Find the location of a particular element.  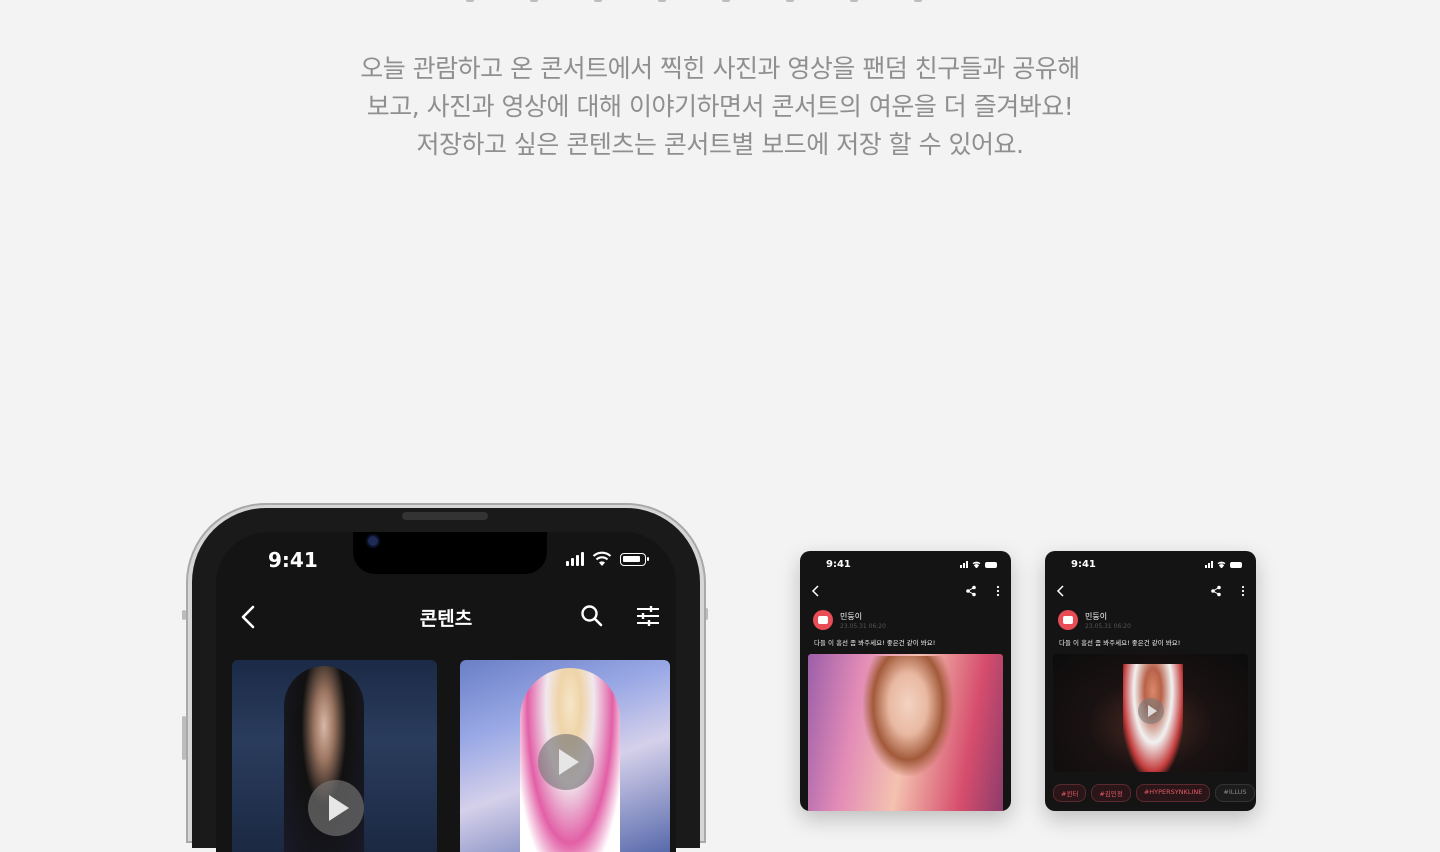

front-camera is located at coordinates (373, 541).